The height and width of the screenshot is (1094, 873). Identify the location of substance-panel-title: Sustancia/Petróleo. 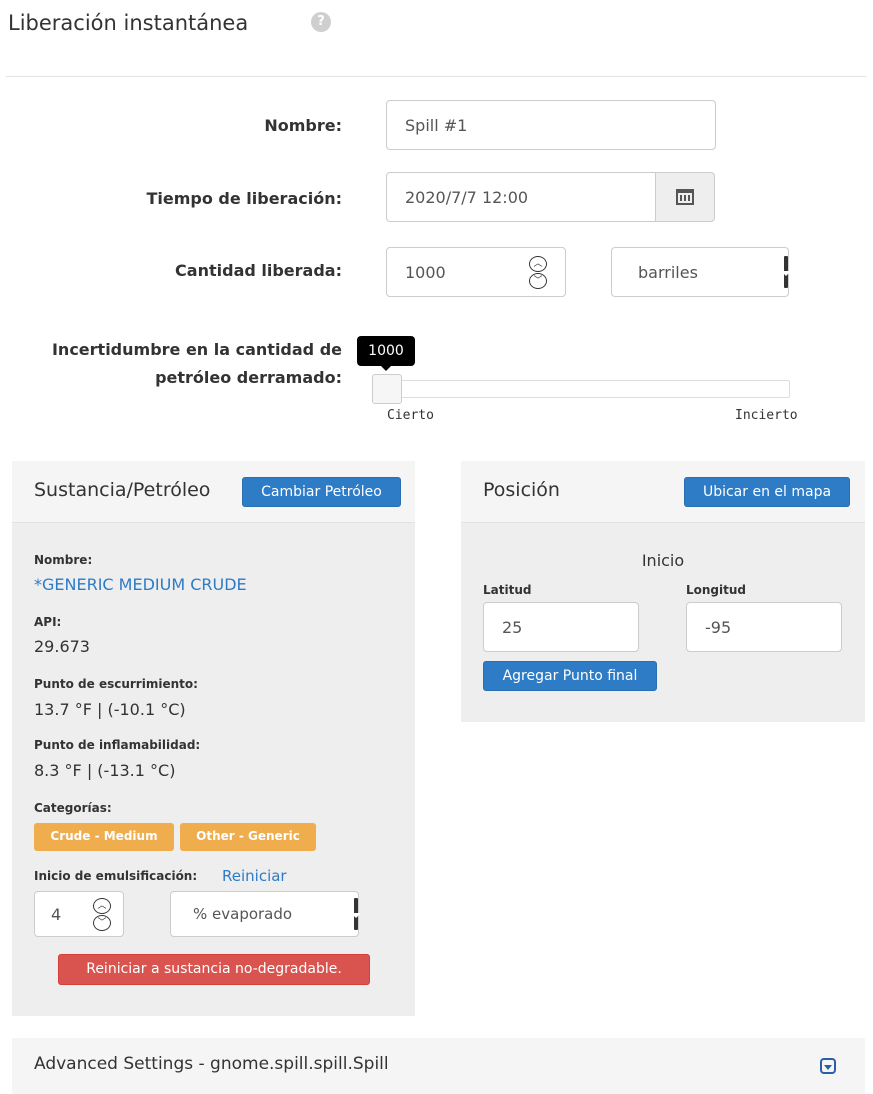
(122, 490).